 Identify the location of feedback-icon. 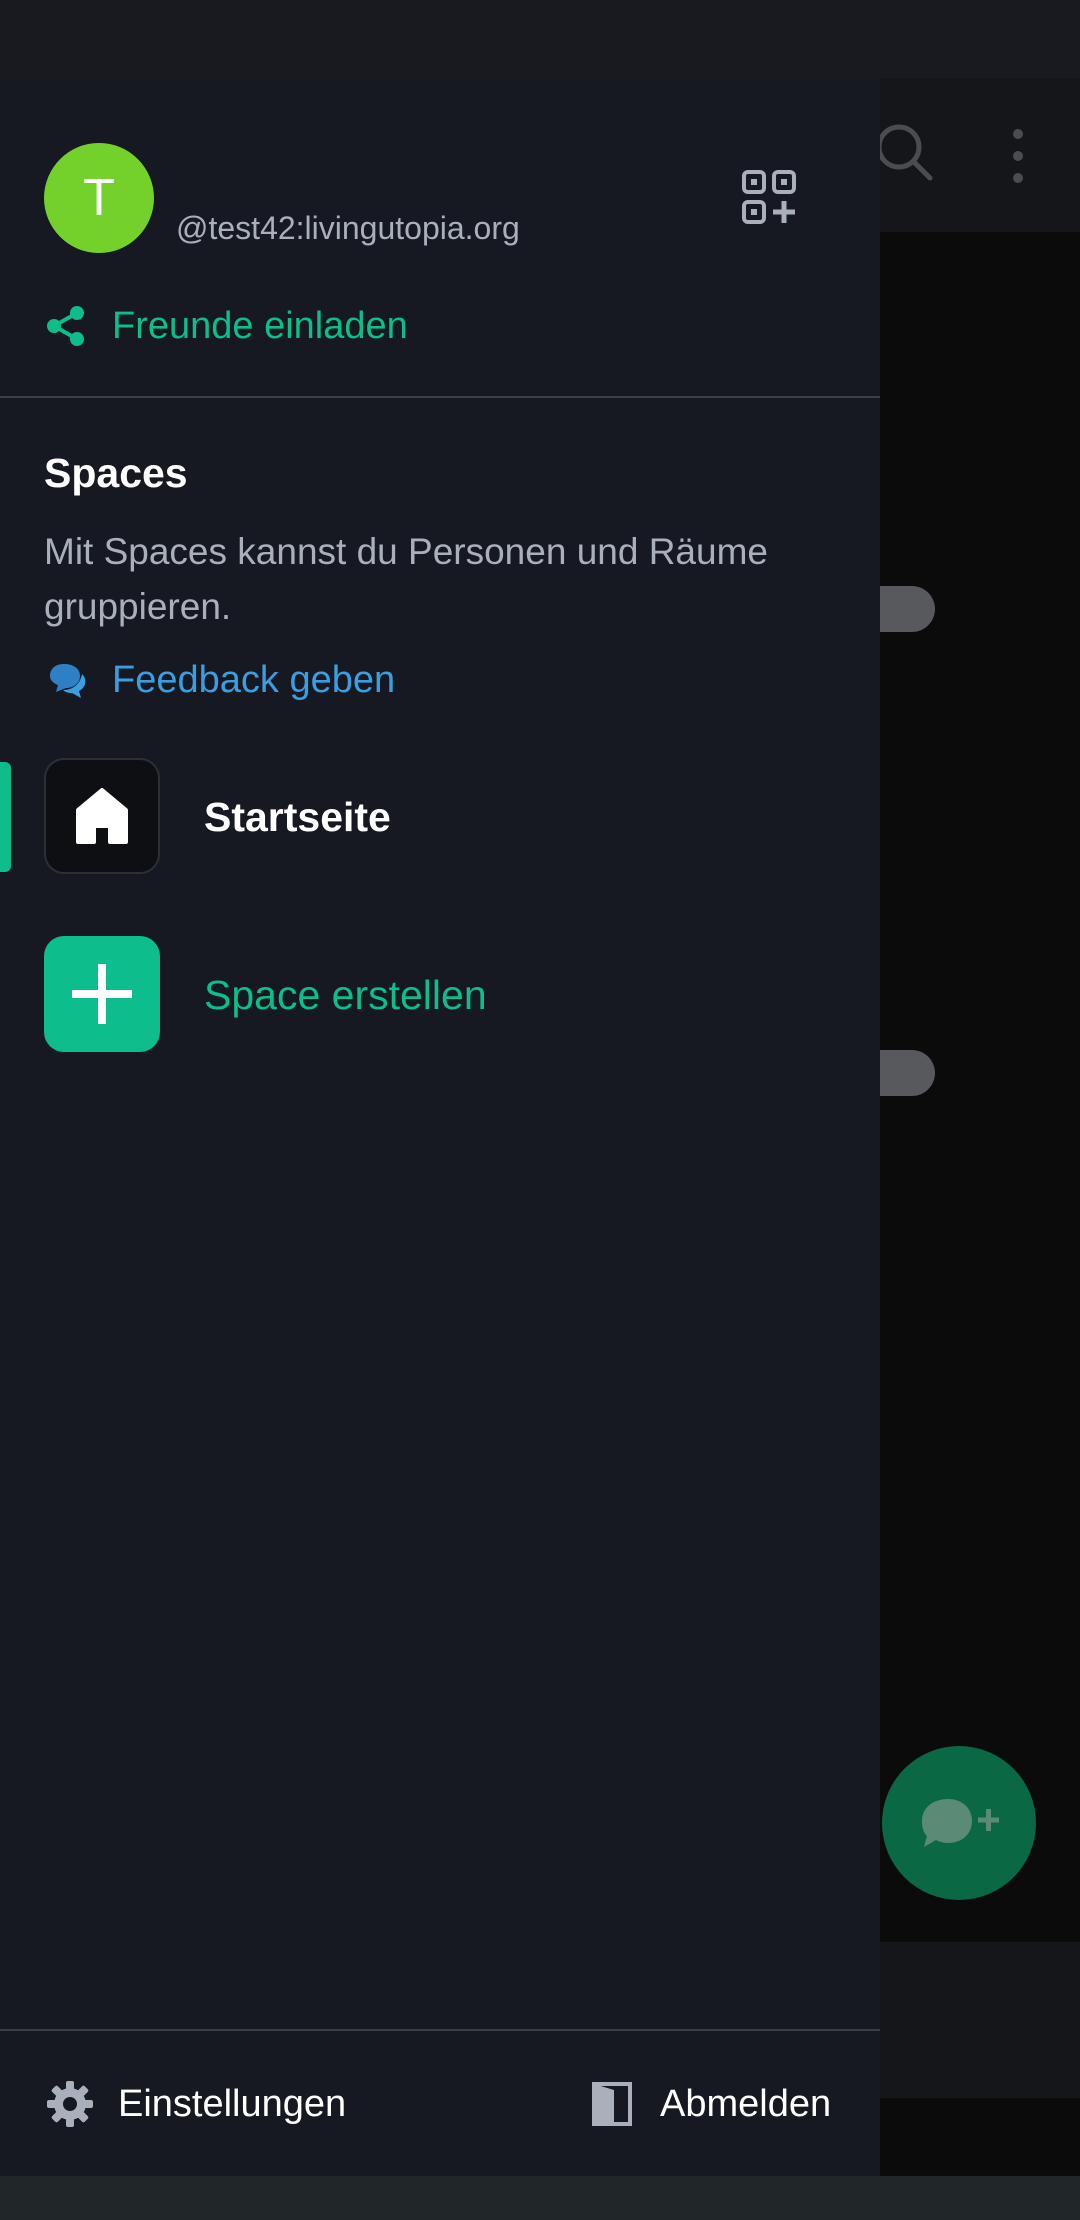
(70, 680).